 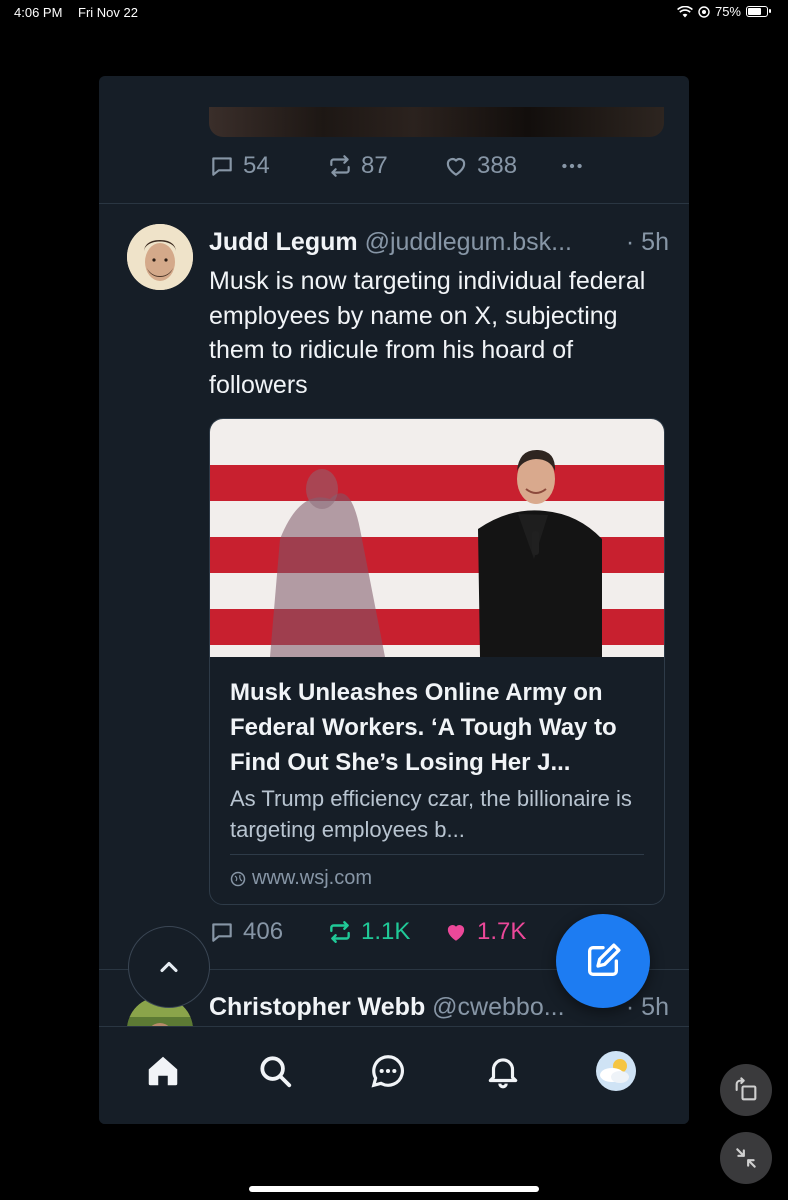 I want to click on home-indicator, so click(x=394, y=1189).